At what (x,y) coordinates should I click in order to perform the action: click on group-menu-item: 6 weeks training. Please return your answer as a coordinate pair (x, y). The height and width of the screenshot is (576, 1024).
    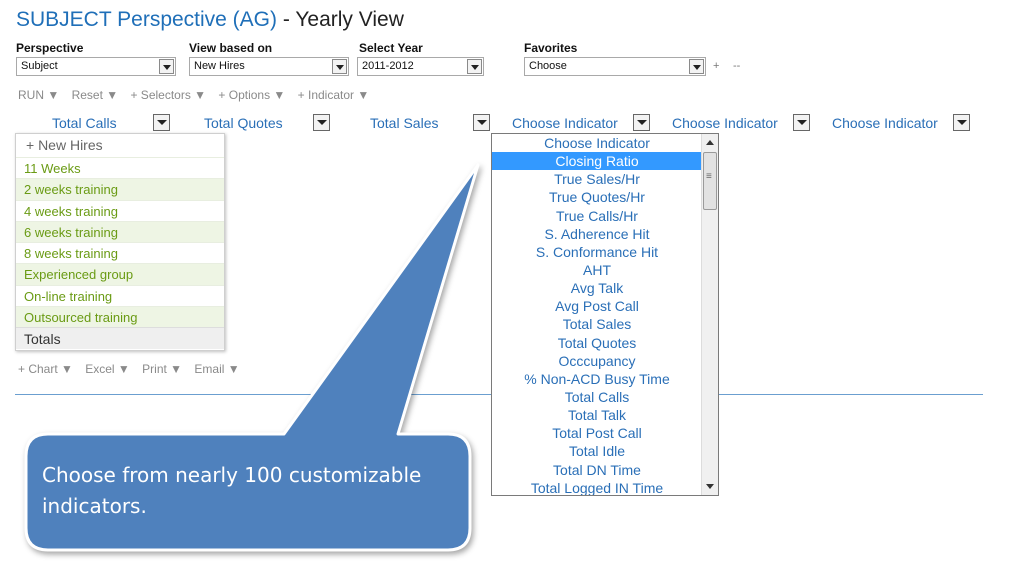
    Looking at the image, I should click on (120, 231).